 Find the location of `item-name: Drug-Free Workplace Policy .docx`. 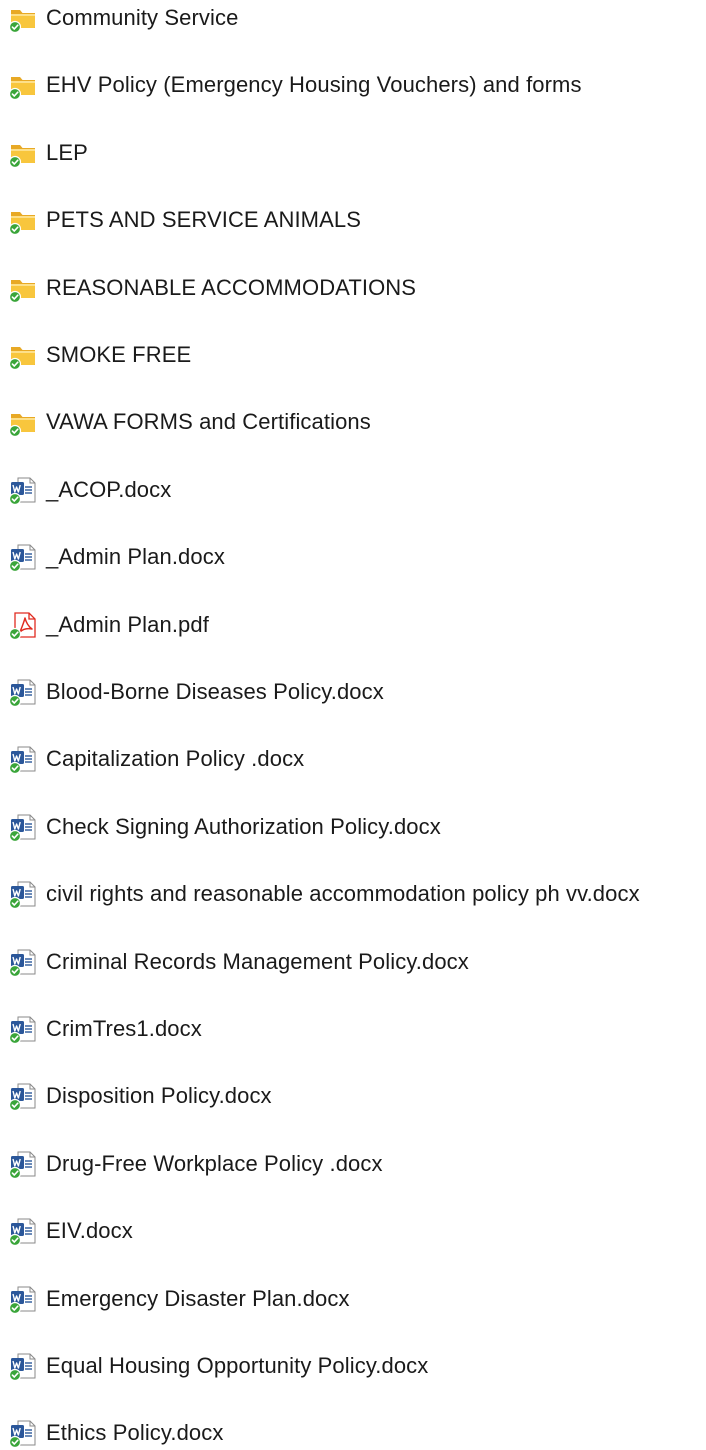

item-name: Drug-Free Workplace Policy .docx is located at coordinates (214, 1163).